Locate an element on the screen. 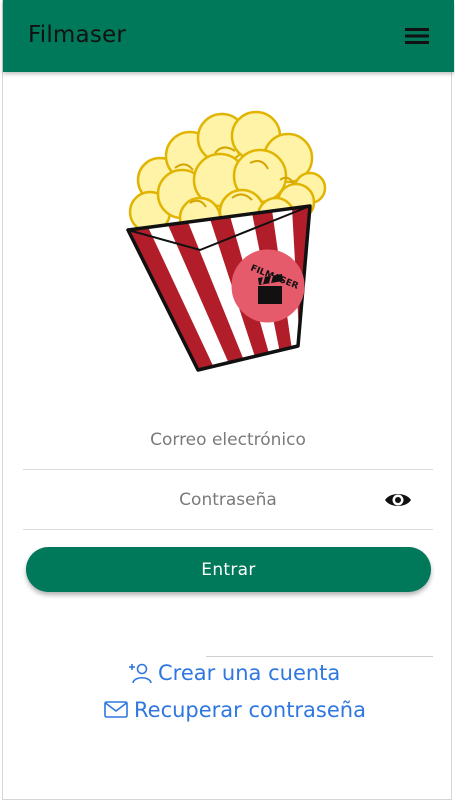 This screenshot has height=802, width=455. email-field-wrapper is located at coordinates (228, 440).